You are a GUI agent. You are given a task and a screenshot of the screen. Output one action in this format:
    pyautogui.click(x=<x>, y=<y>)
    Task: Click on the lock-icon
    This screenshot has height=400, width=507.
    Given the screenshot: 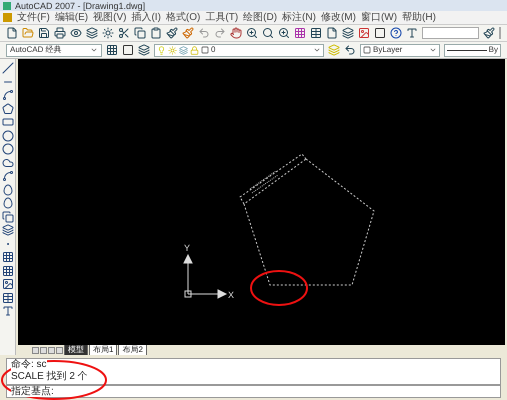 What is the action you would take?
    pyautogui.click(x=194, y=50)
    